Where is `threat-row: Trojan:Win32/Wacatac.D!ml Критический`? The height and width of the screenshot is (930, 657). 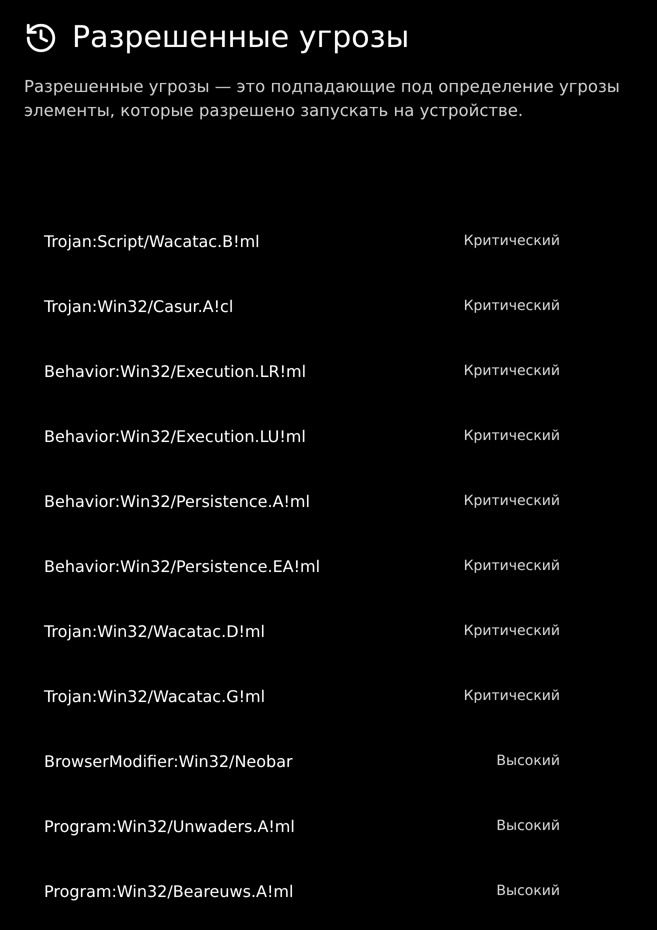
threat-row: Trojan:Win32/Wacatac.D!ml Критический is located at coordinates (302, 631).